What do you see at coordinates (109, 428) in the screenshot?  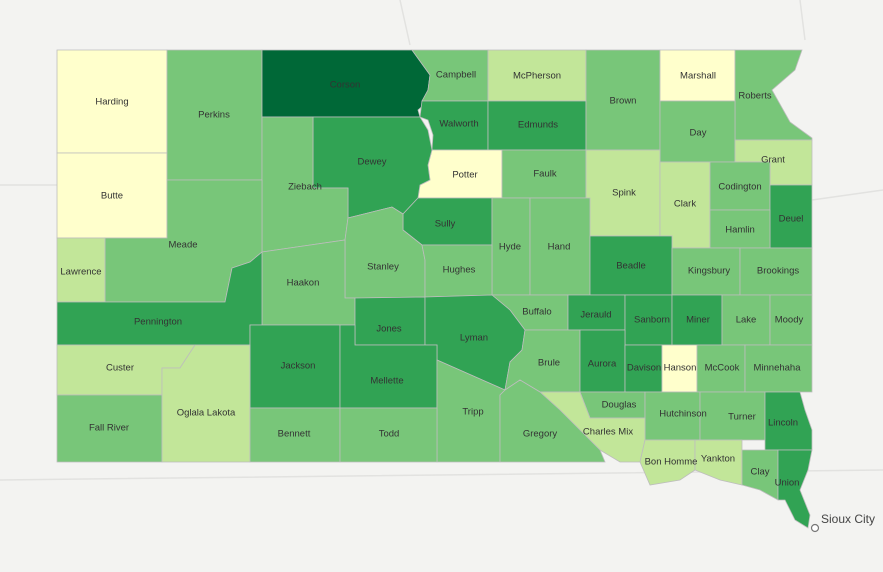 I see `county-fall-river` at bounding box center [109, 428].